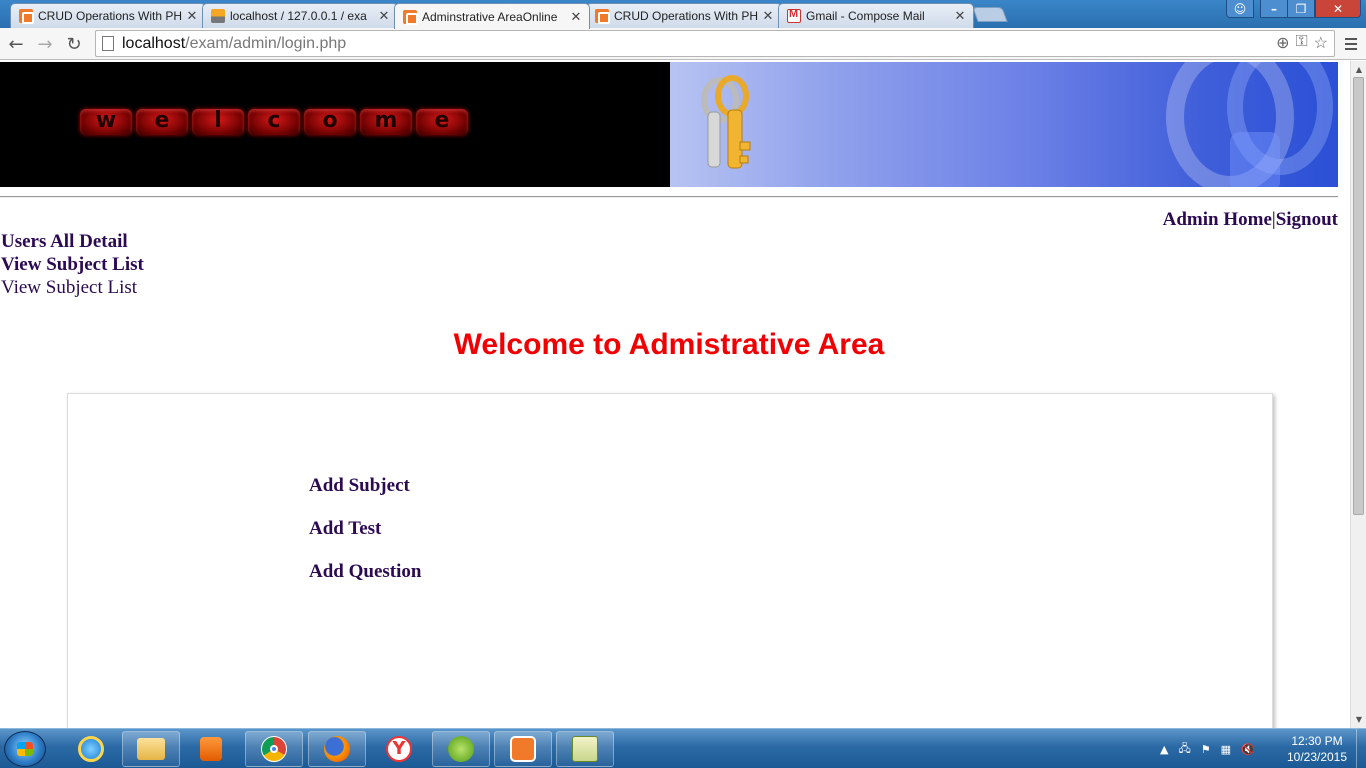 This screenshot has width=1366, height=768. I want to click on show-desktop-button, so click(1361, 748).